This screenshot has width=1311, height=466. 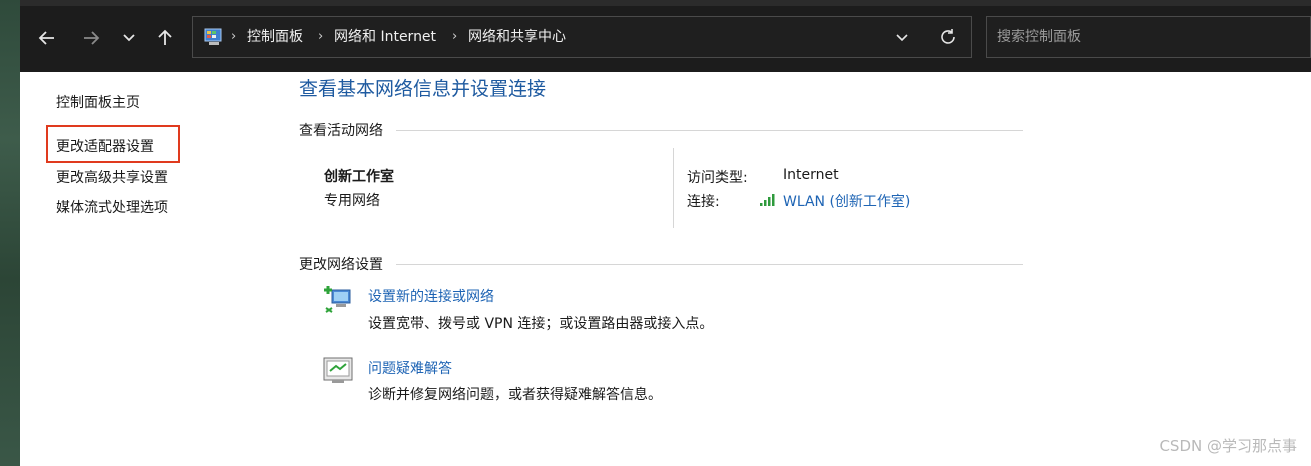 What do you see at coordinates (717, 178) in the screenshot?
I see `access-type-label: 访问类型:` at bounding box center [717, 178].